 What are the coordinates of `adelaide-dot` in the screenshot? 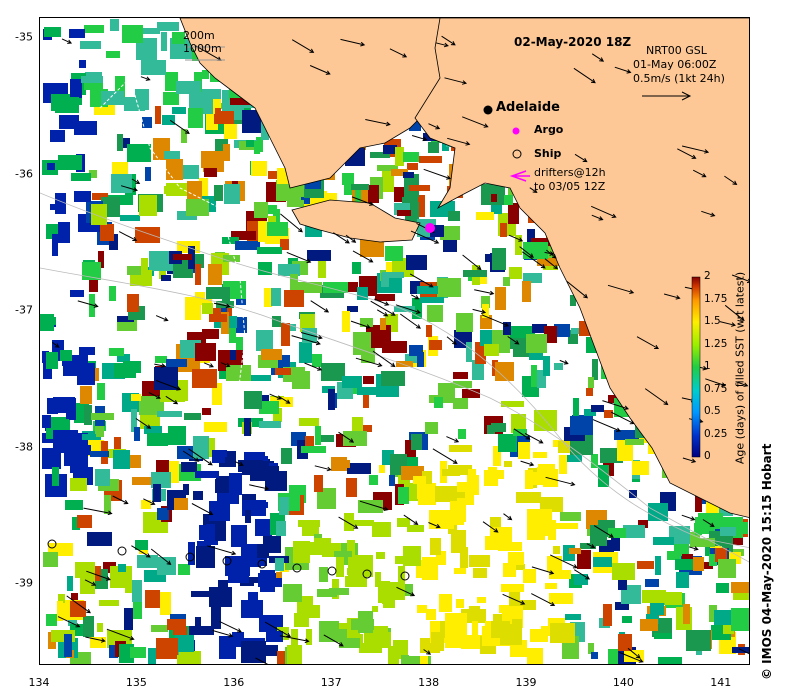 It's located at (488, 110).